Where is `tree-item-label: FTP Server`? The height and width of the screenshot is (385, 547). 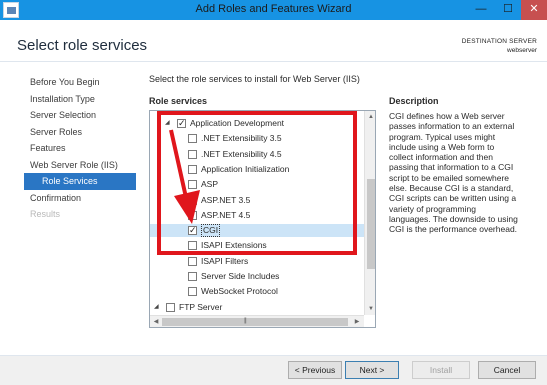
tree-item-label: FTP Server is located at coordinates (201, 306).